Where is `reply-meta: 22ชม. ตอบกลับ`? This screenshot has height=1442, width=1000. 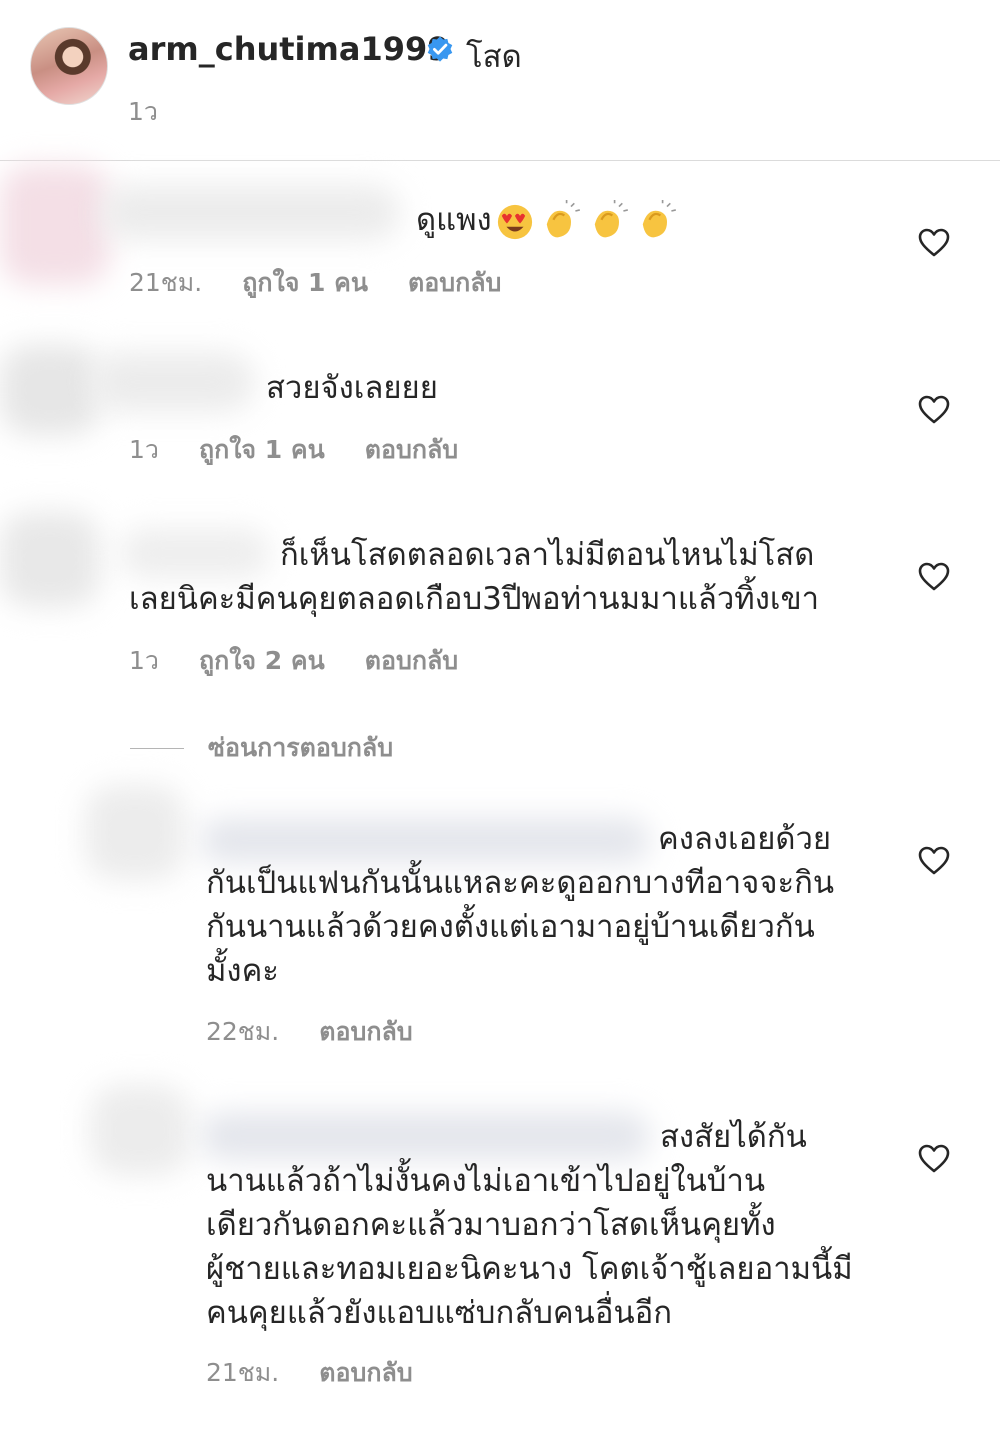
reply-meta: 22ชม. ตอบกลับ is located at coordinates (309, 1032).